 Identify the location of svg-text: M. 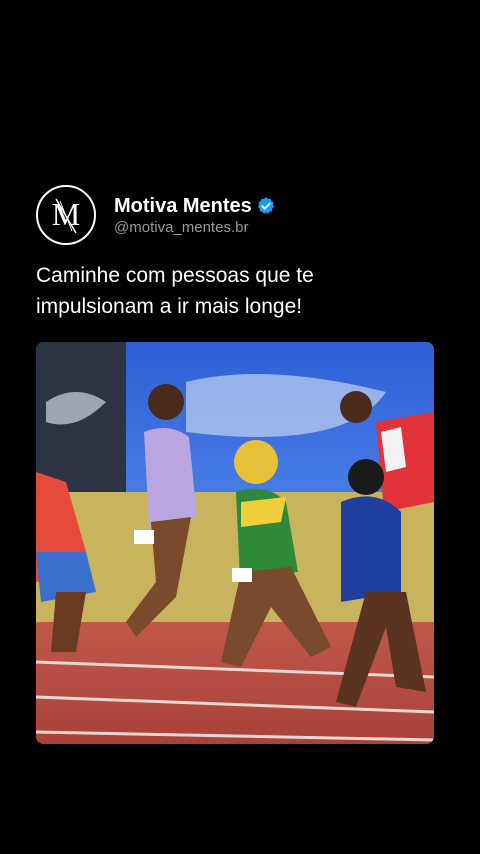
(66, 214).